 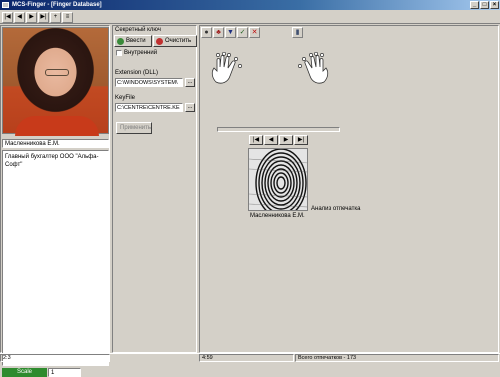 I want to click on clear-button-label: Очистить, so click(x=178, y=41).